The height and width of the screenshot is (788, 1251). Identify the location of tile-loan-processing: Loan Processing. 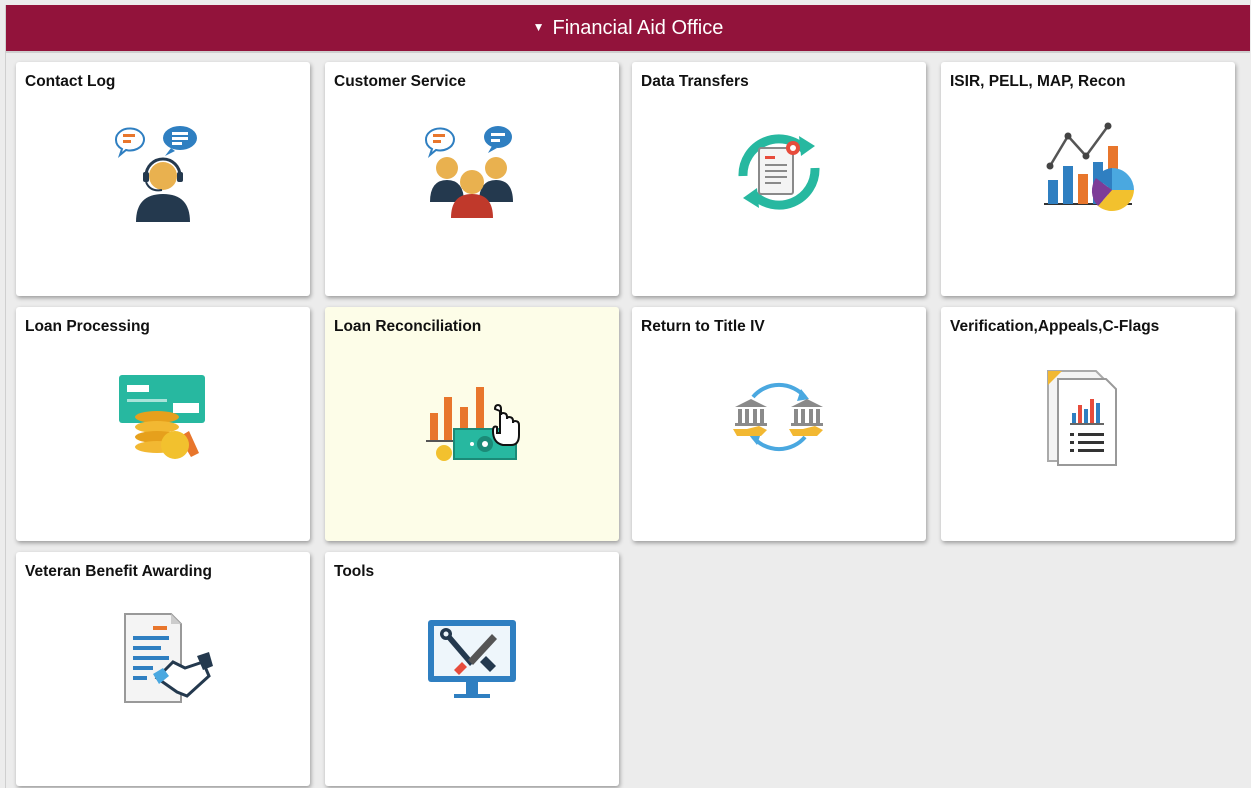
(163, 424).